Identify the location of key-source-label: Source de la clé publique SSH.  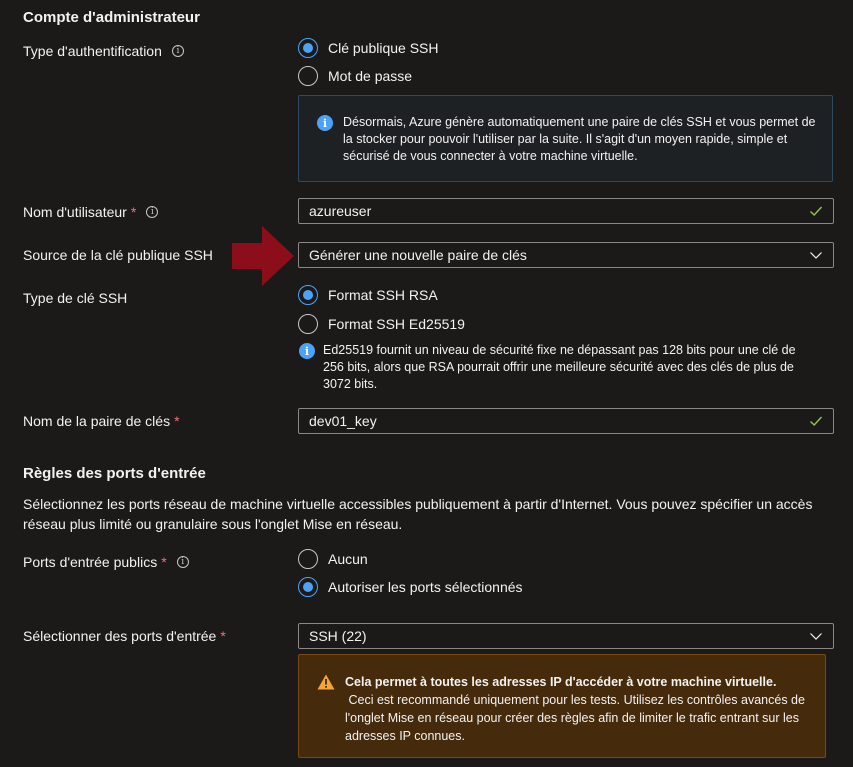
(118, 255).